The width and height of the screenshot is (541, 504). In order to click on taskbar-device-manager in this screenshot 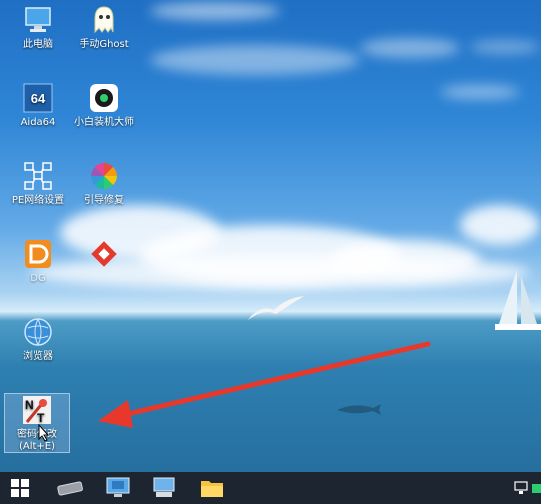, I will do `click(164, 488)`.